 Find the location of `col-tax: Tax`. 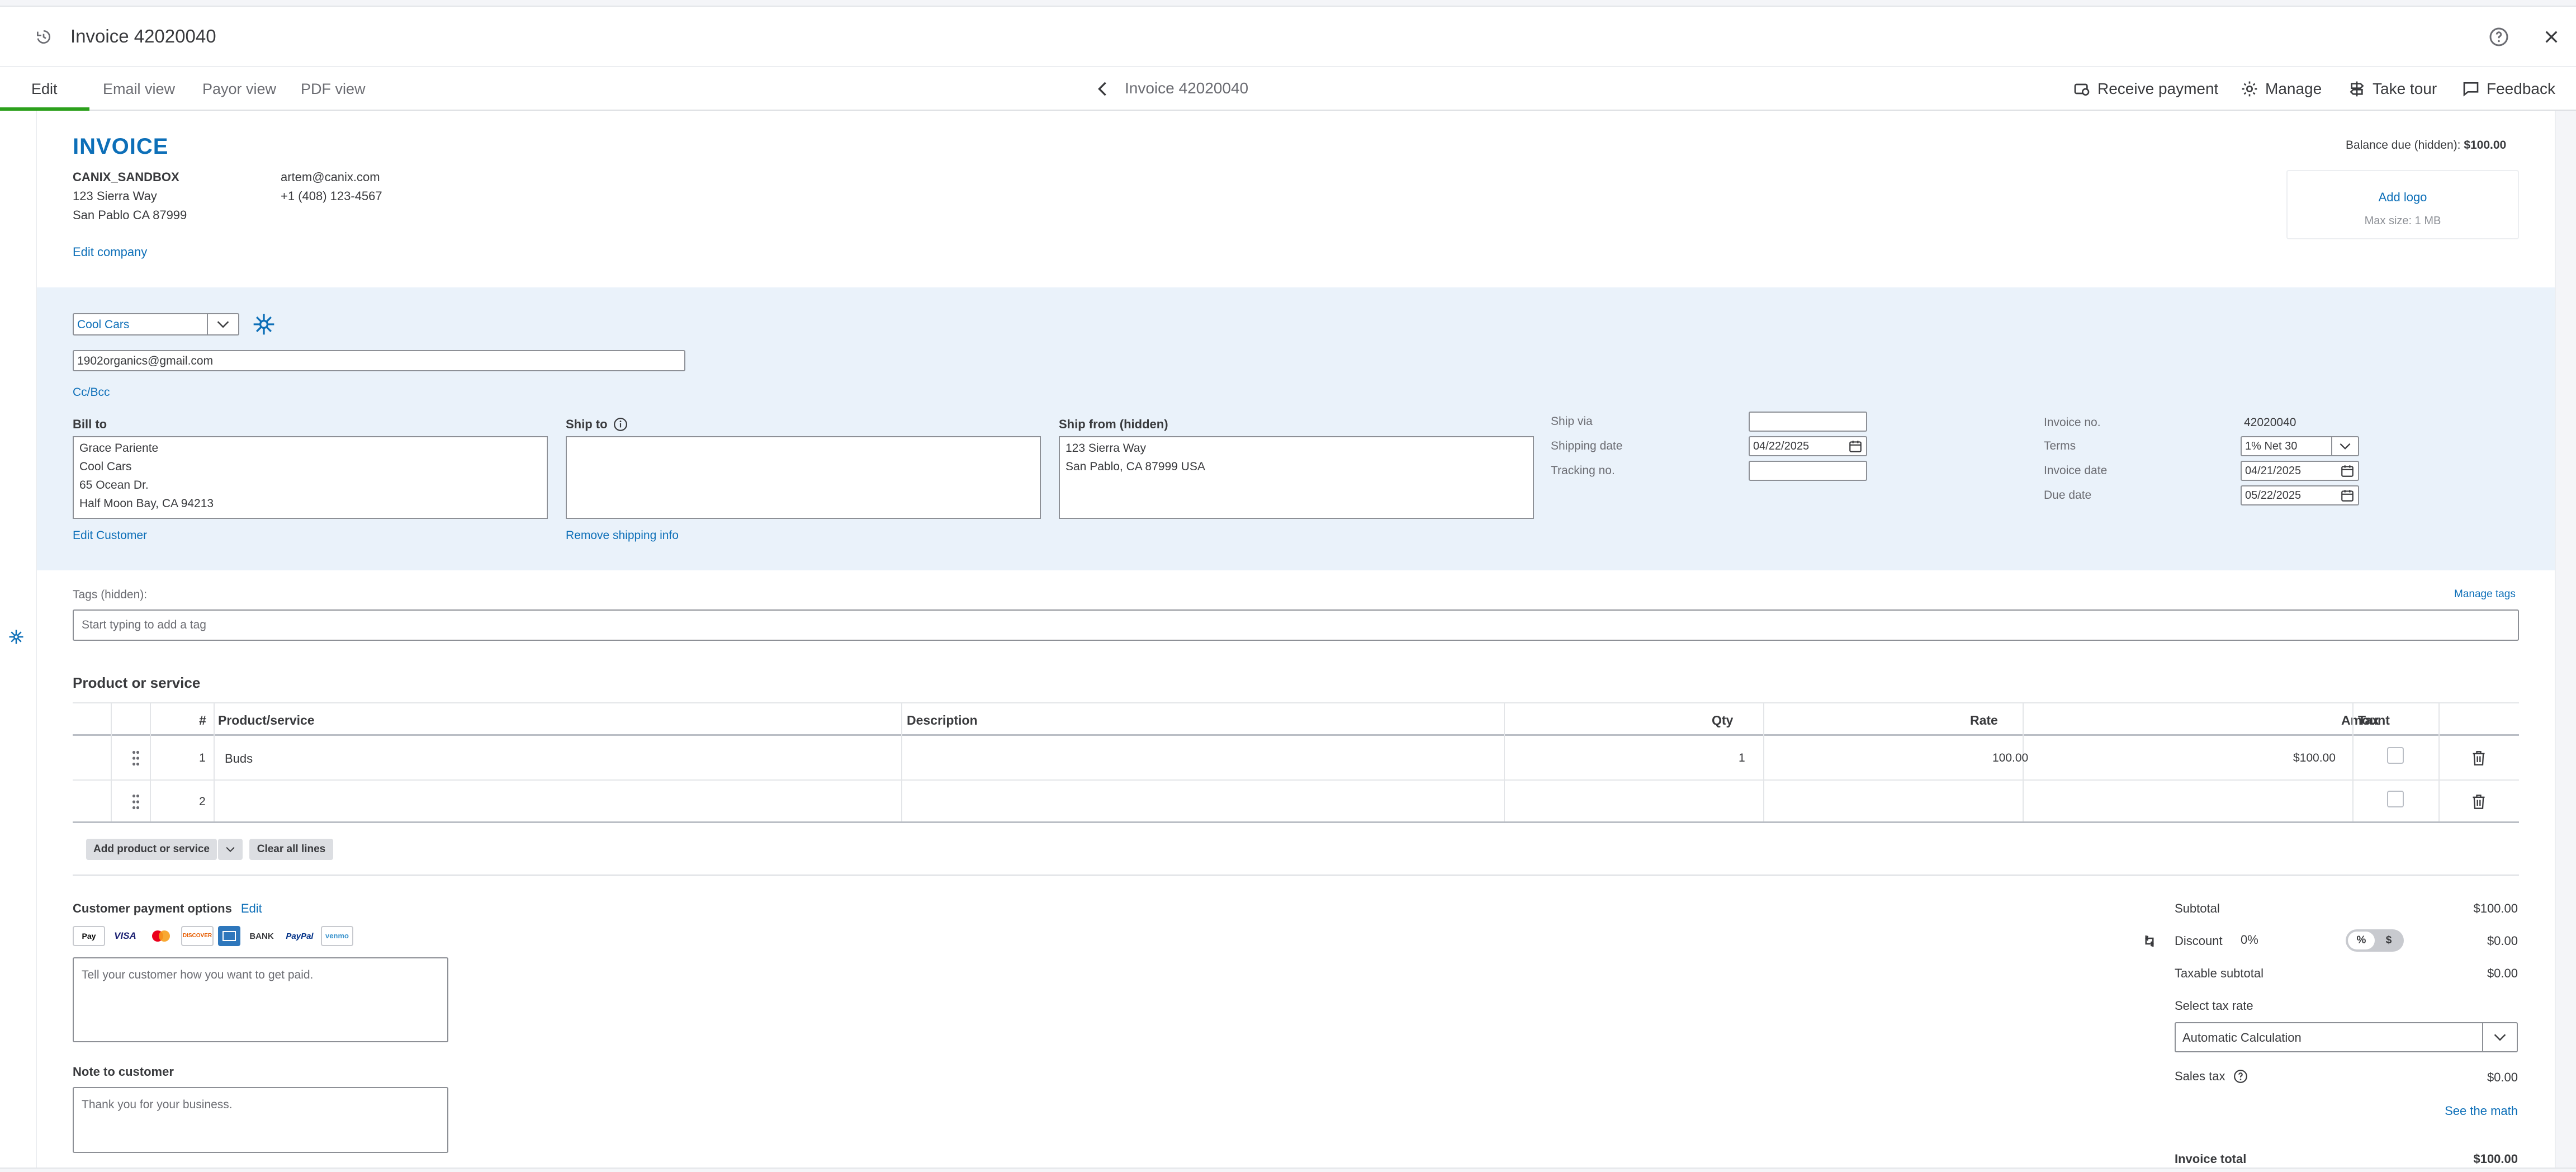

col-tax: Tax is located at coordinates (2368, 720).